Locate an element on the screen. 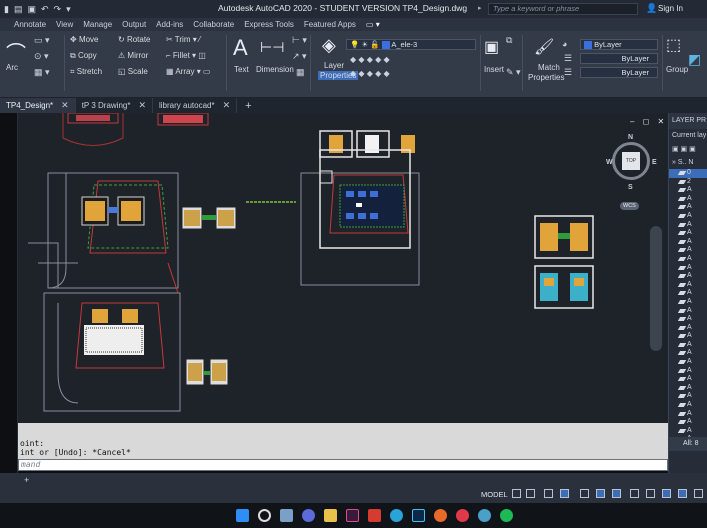  linetype-icon: ☰ is located at coordinates (568, 72).